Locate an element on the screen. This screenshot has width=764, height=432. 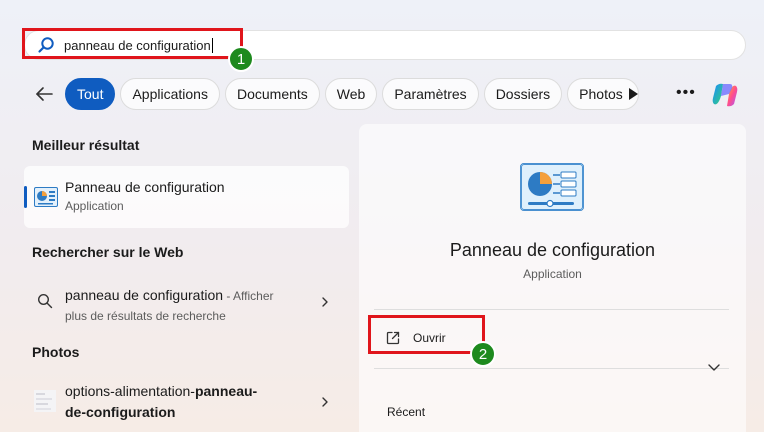
back-button is located at coordinates (44, 94).